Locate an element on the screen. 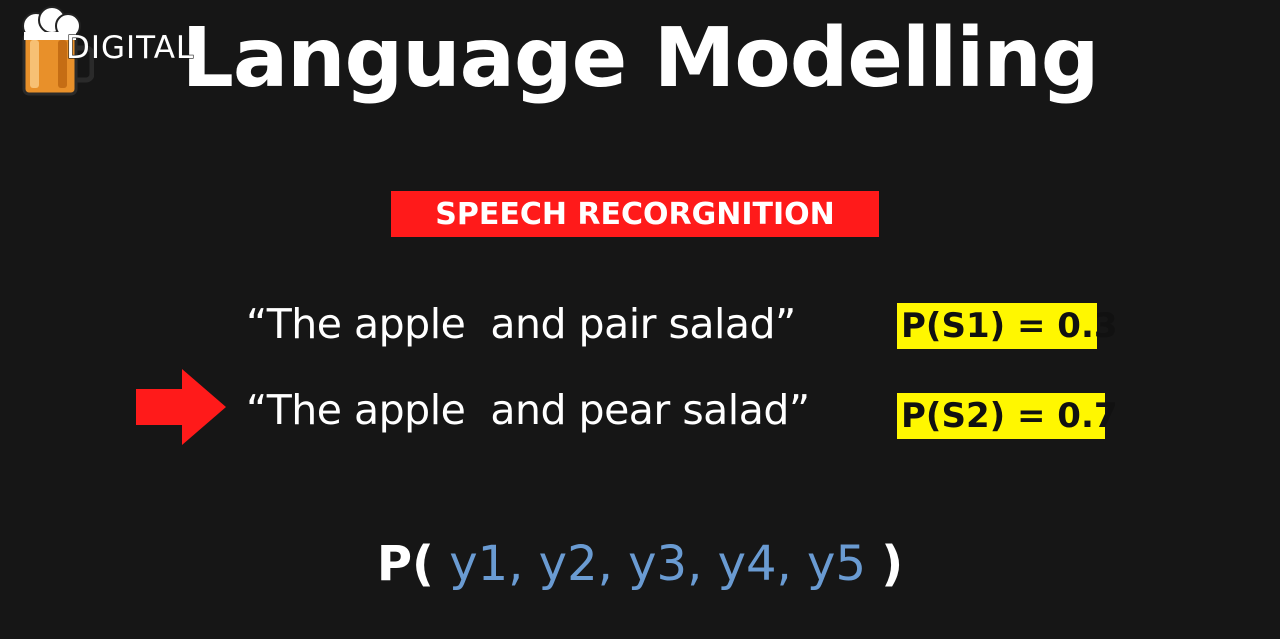 The height and width of the screenshot is (639, 1280). candidate-sentence-2: “The apple and pear salad” is located at coordinates (528, 410).